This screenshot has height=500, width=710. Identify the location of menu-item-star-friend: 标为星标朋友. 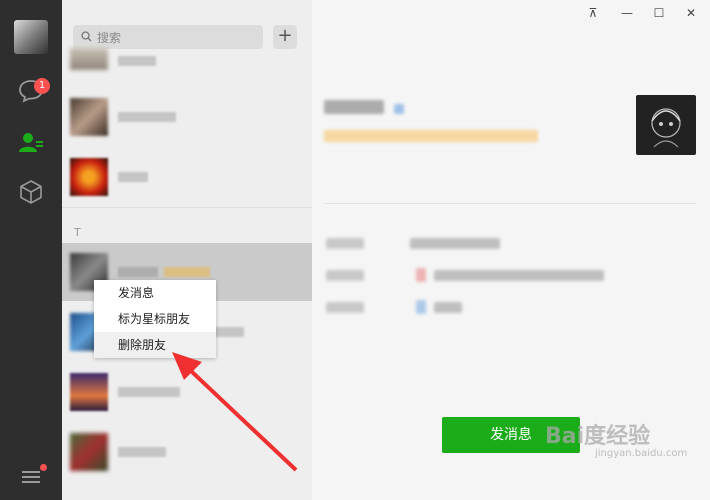
(155, 319).